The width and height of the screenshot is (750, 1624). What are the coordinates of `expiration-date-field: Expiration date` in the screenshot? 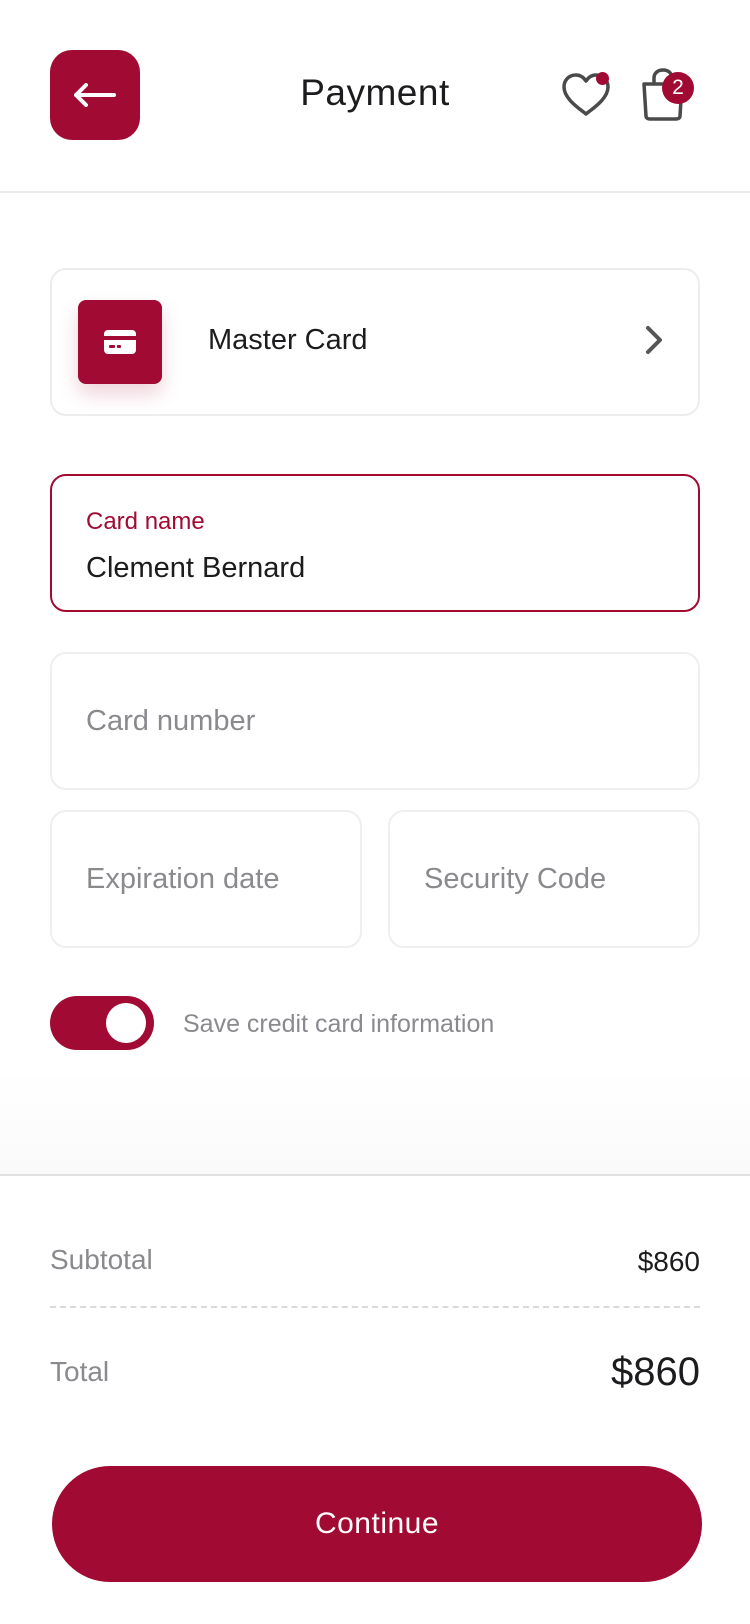 It's located at (206, 879).